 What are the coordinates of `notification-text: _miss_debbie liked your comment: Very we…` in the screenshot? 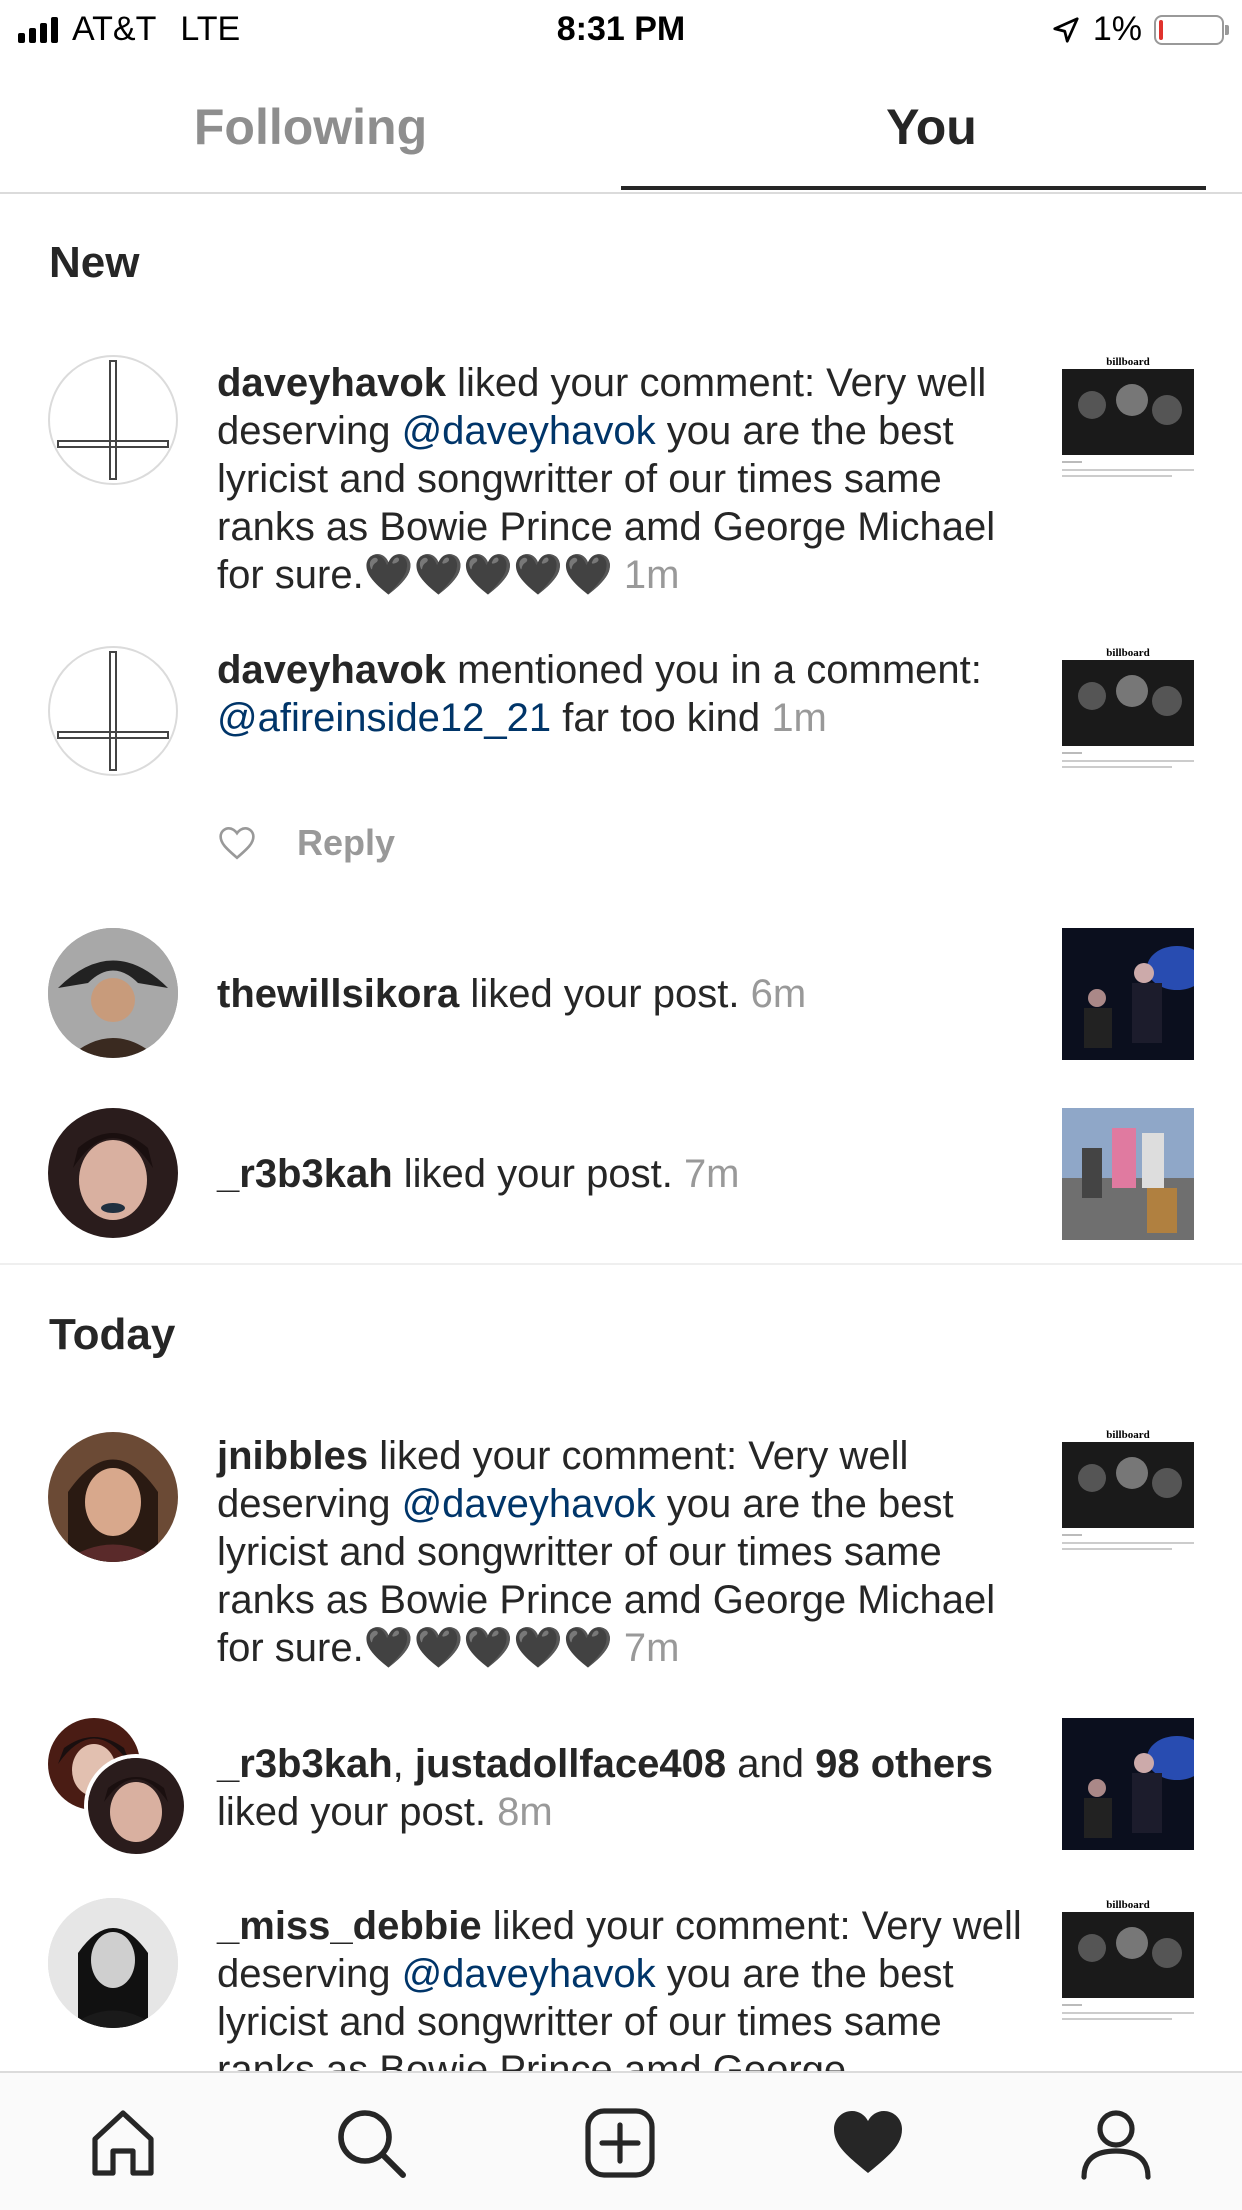 It's located at (619, 1987).